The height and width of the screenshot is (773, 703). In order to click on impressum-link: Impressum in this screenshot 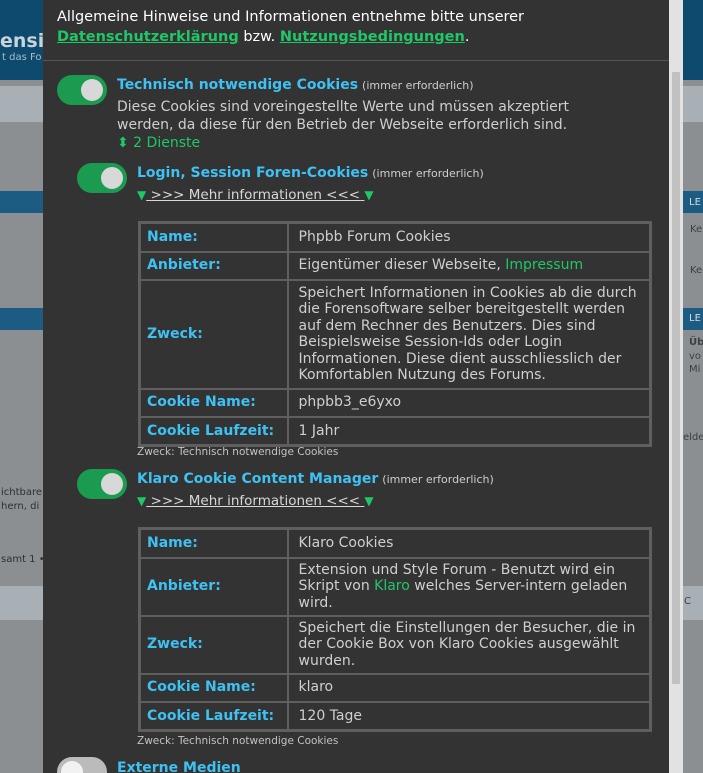, I will do `click(544, 265)`.